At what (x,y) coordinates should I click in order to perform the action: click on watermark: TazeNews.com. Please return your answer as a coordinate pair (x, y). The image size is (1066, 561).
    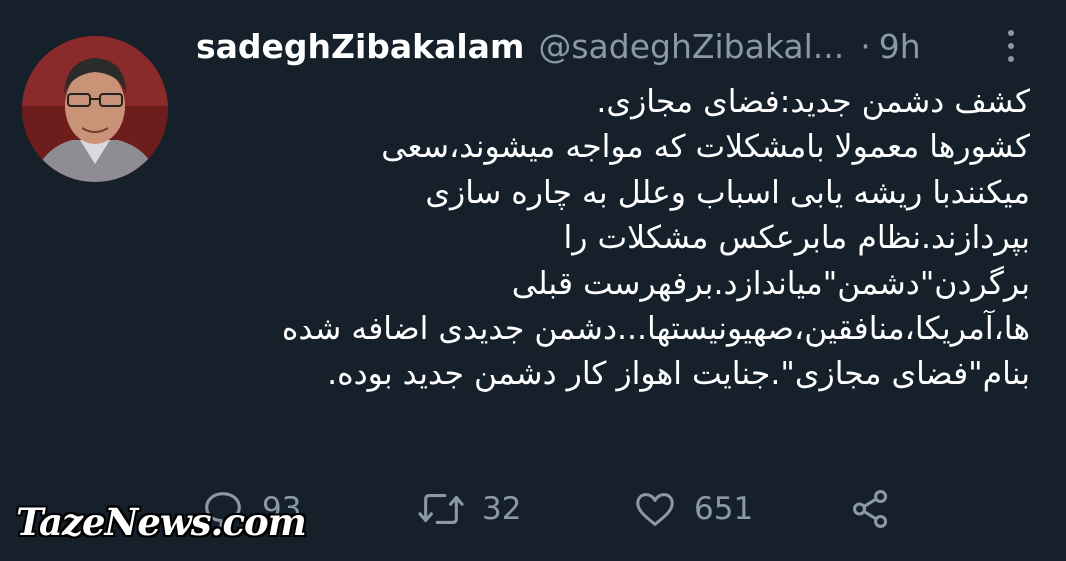
    Looking at the image, I should click on (161, 522).